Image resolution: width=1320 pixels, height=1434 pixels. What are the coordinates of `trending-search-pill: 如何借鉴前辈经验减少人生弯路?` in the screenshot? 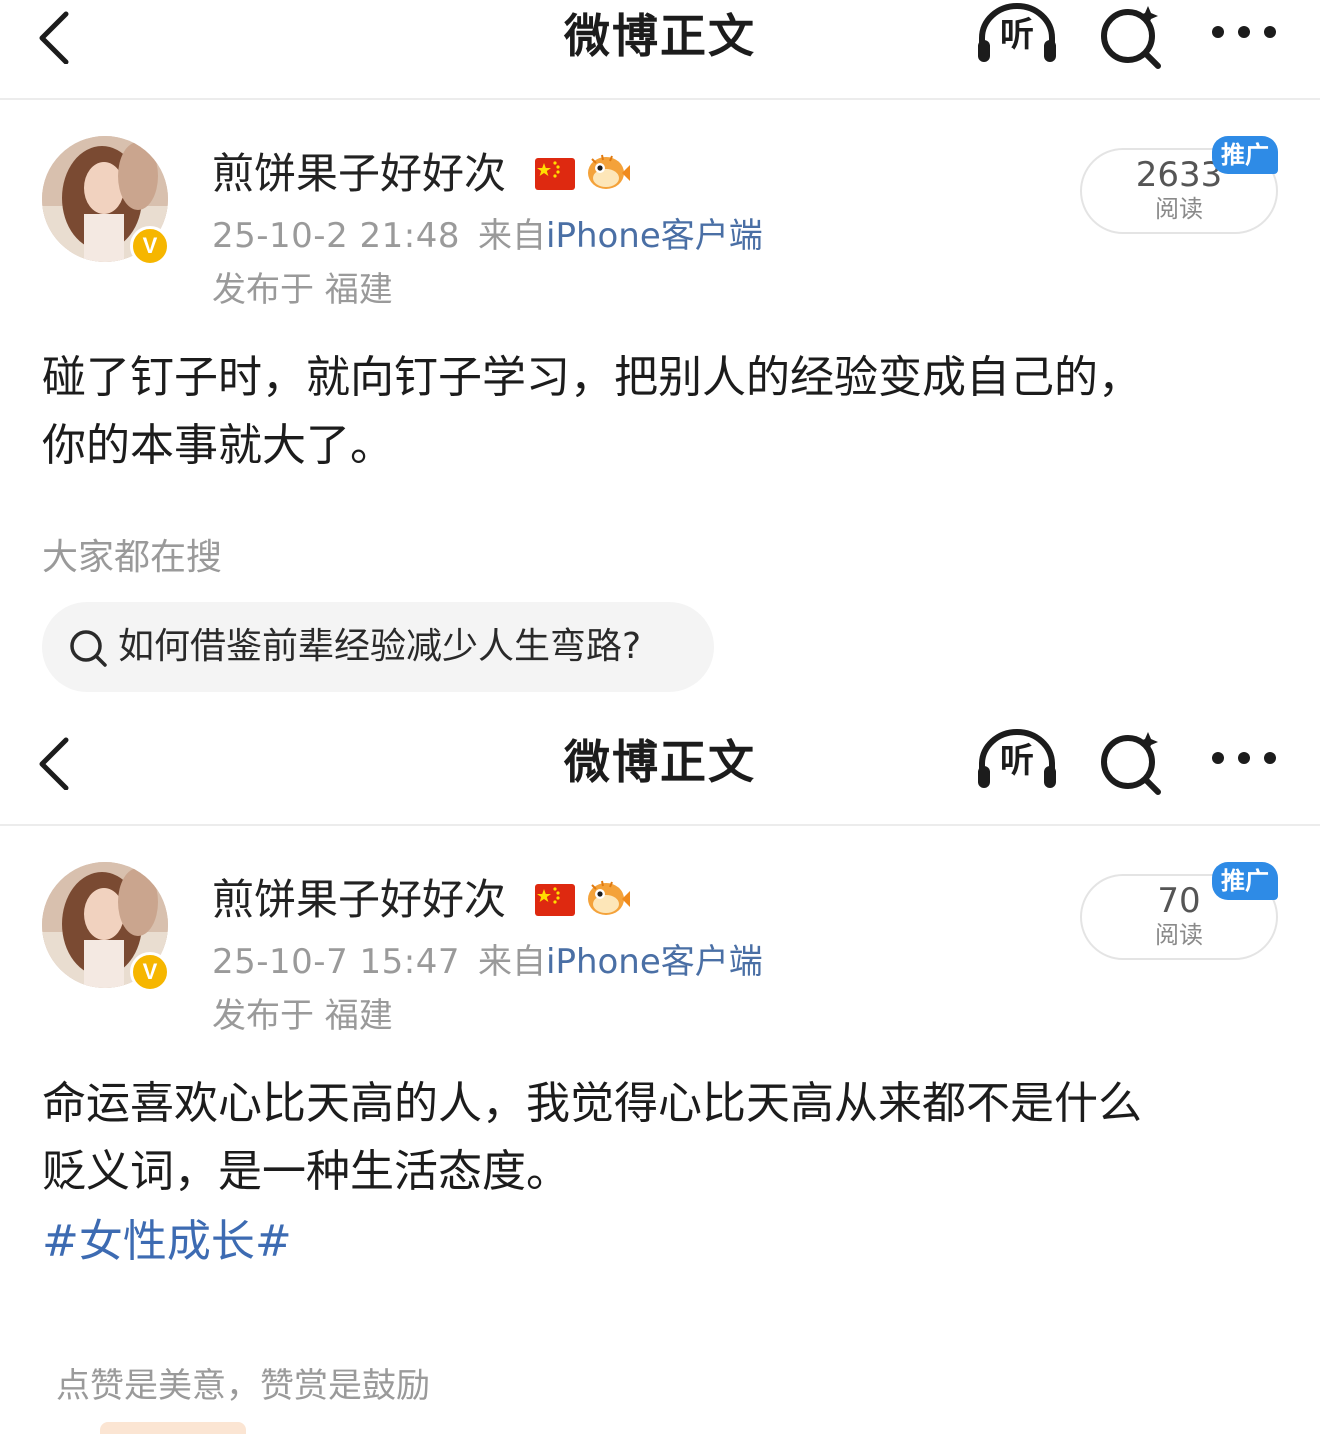 It's located at (378, 647).